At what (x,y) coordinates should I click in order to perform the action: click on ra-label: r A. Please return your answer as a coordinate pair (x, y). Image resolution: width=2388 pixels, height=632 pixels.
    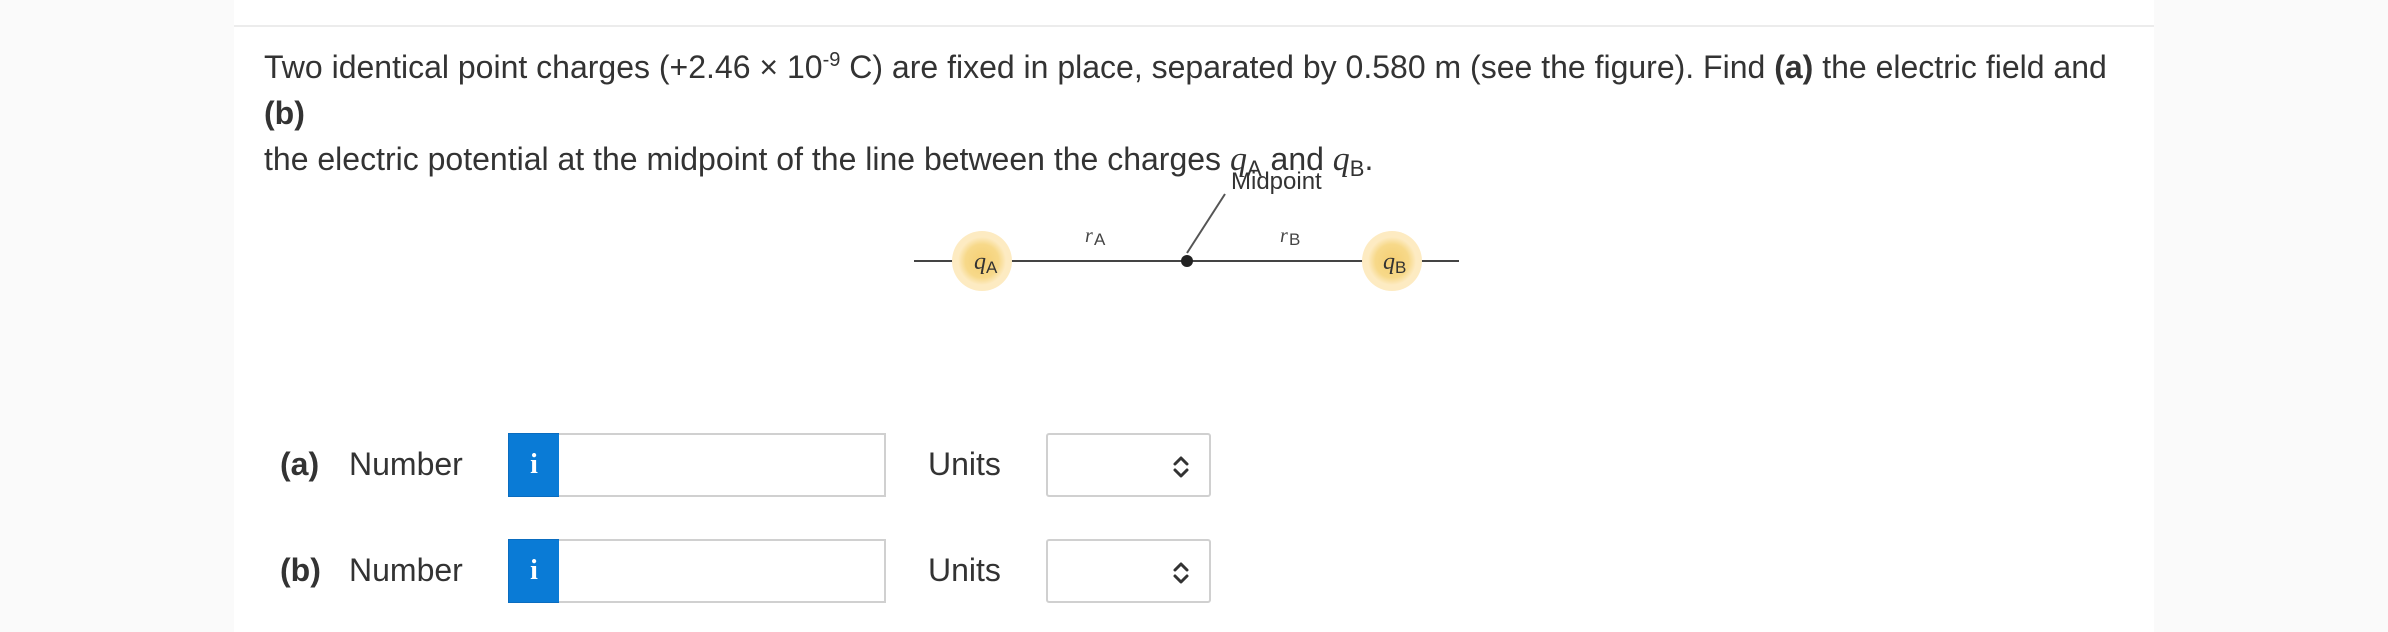
    Looking at the image, I should click on (1095, 237).